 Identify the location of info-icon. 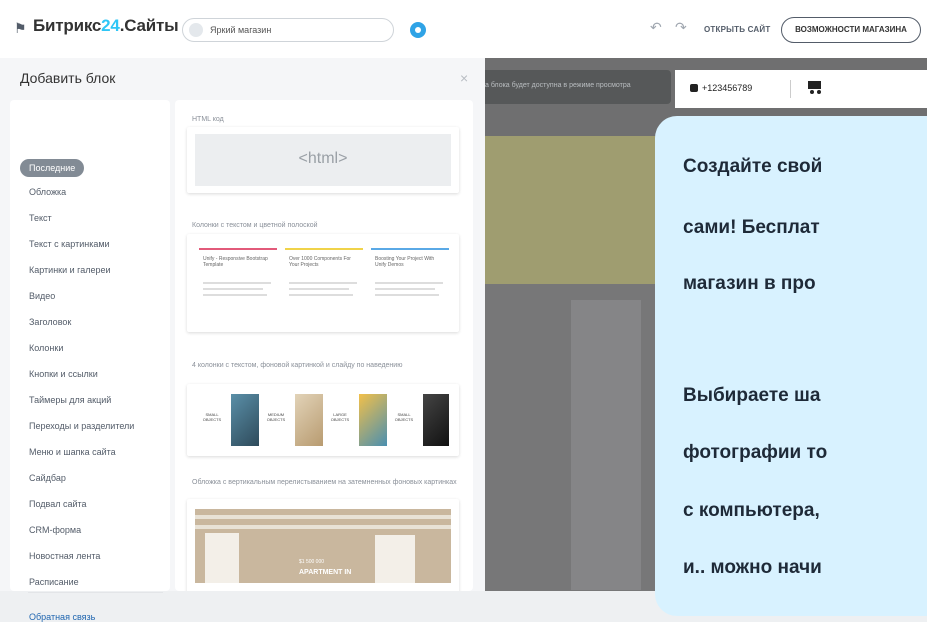
(418, 30).